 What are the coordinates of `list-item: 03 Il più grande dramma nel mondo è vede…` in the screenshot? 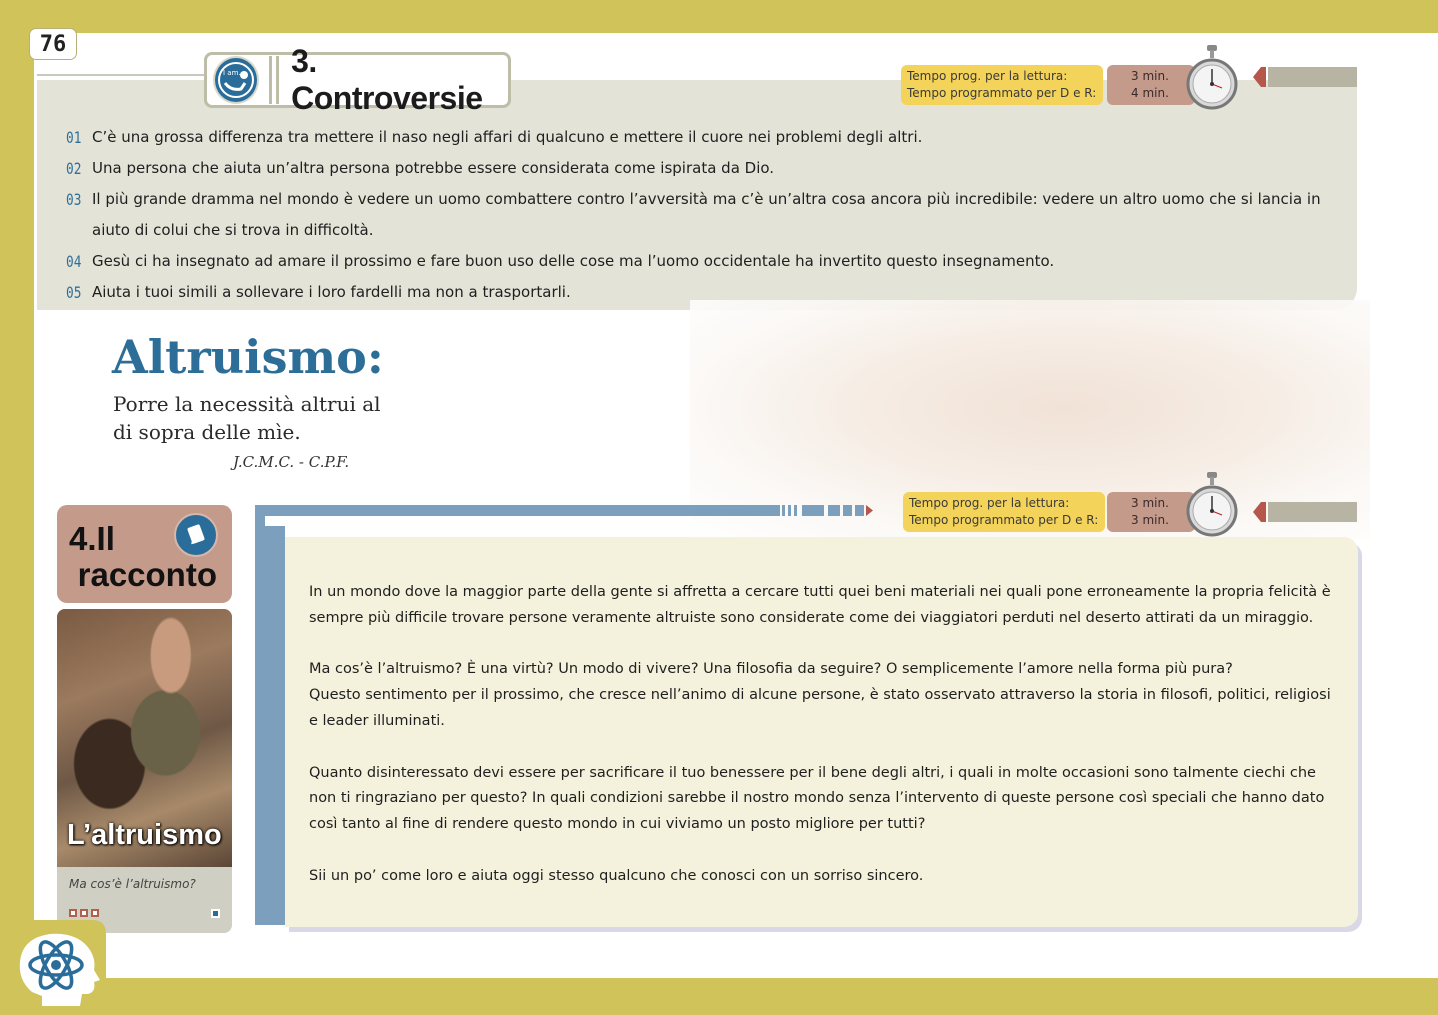 It's located at (701, 215).